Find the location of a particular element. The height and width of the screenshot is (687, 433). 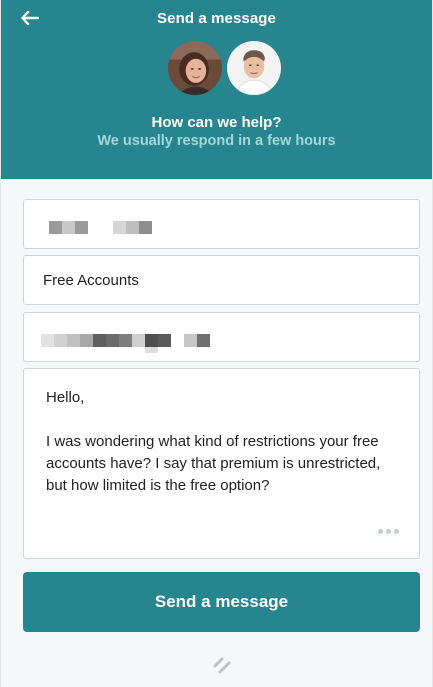

header-title: Send a message is located at coordinates (216, 18).